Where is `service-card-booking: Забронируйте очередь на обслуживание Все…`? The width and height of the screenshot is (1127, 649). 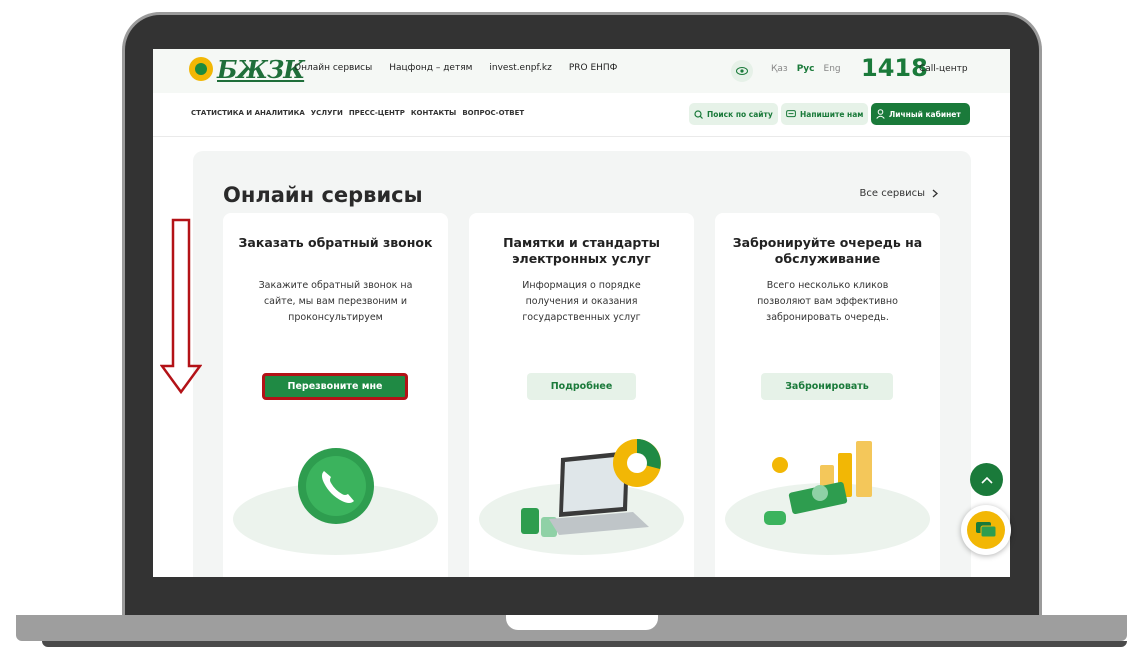 service-card-booking: Забронируйте очередь на обслуживание Все… is located at coordinates (827, 395).